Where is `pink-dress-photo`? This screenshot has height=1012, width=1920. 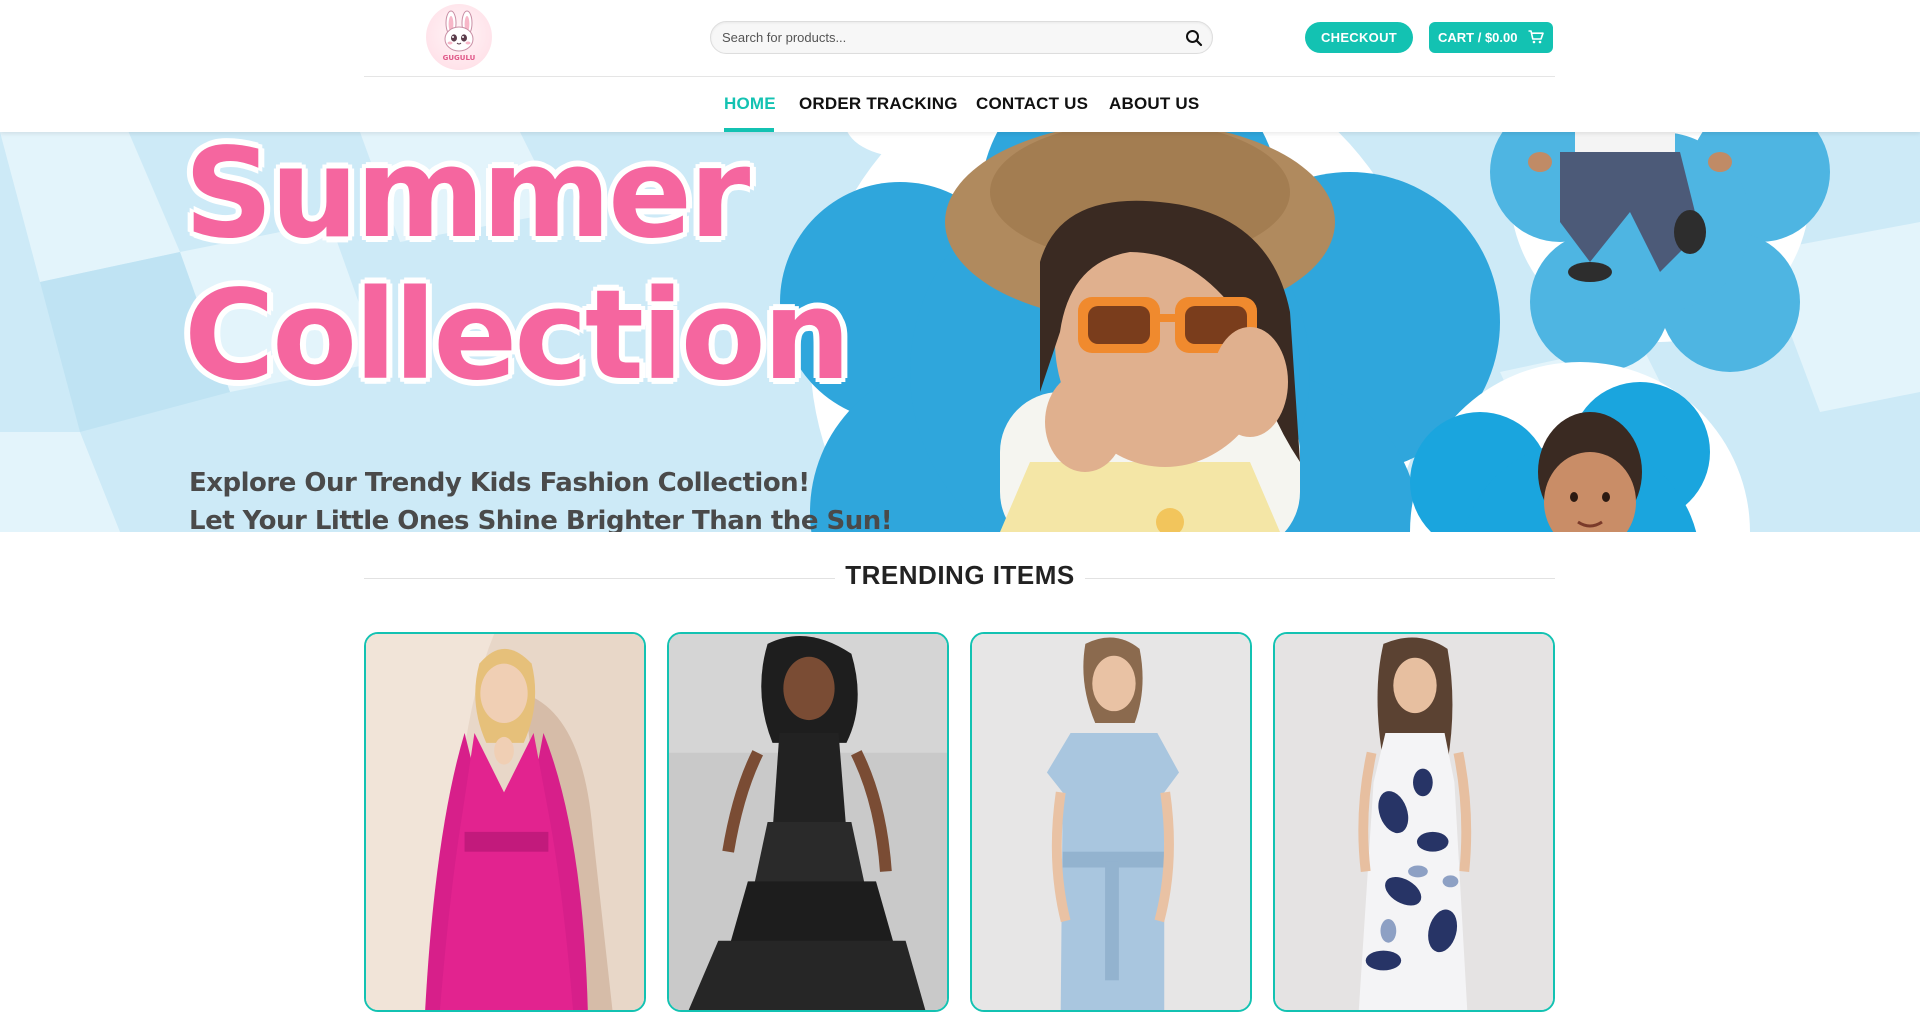 pink-dress-photo is located at coordinates (505, 822).